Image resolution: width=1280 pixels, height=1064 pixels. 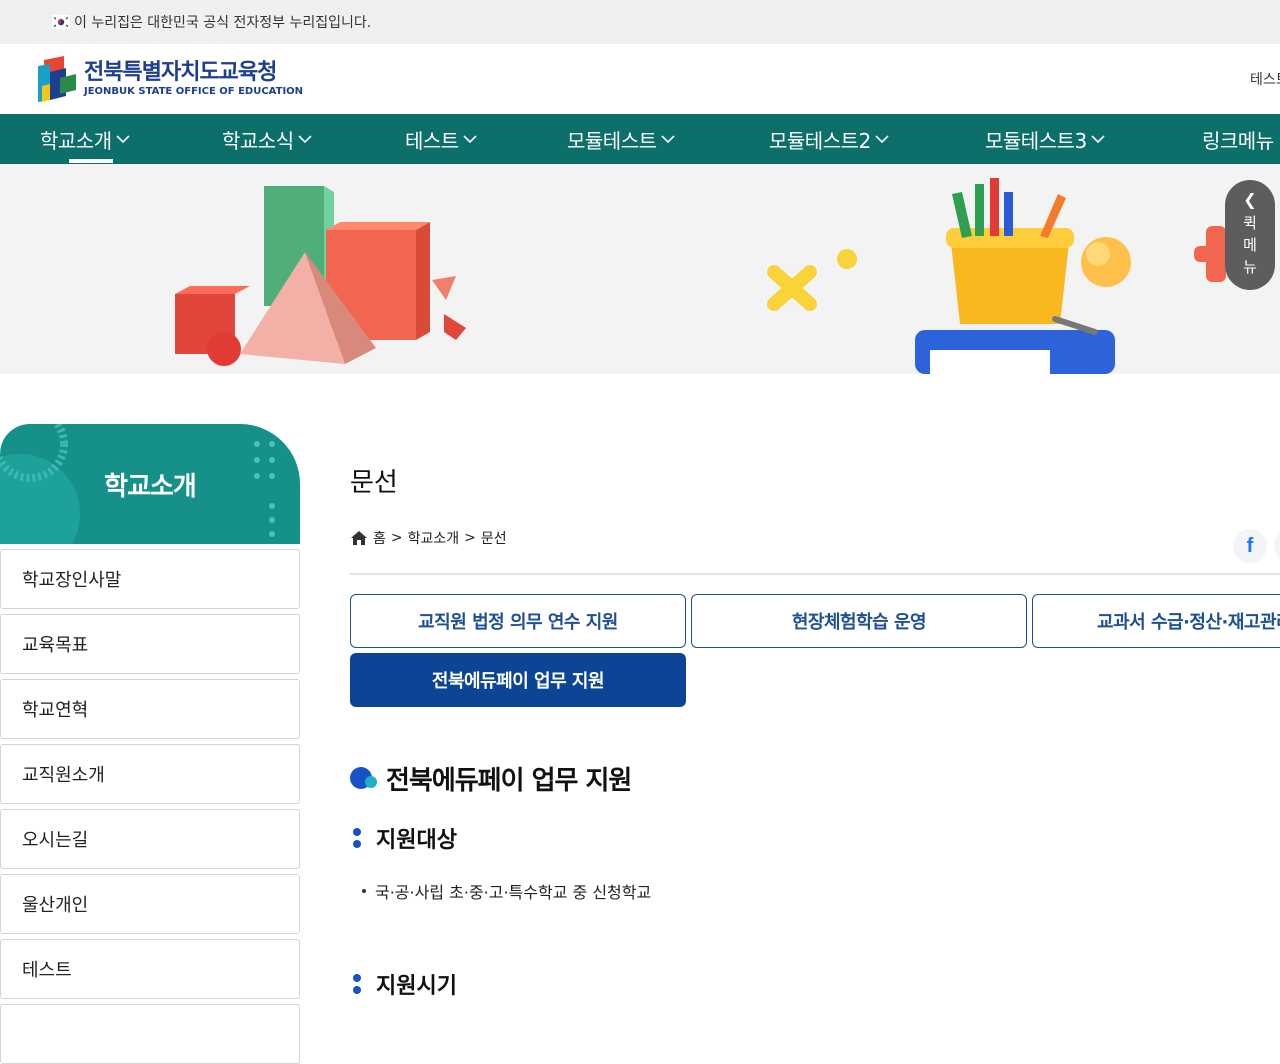 What do you see at coordinates (180, 72) in the screenshot?
I see `logo-name-ko: 전북특별자치도교육청` at bounding box center [180, 72].